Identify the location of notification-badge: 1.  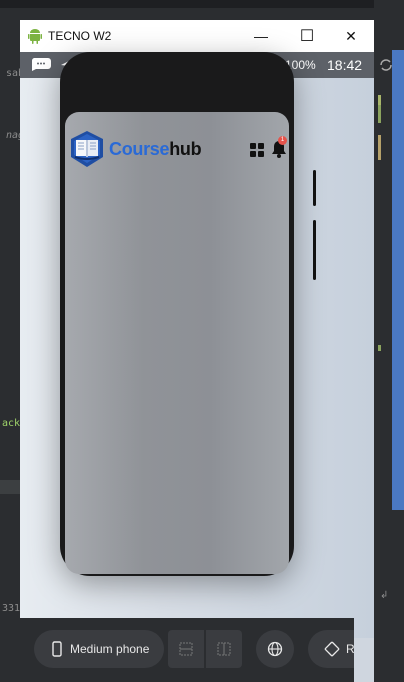
(282, 140).